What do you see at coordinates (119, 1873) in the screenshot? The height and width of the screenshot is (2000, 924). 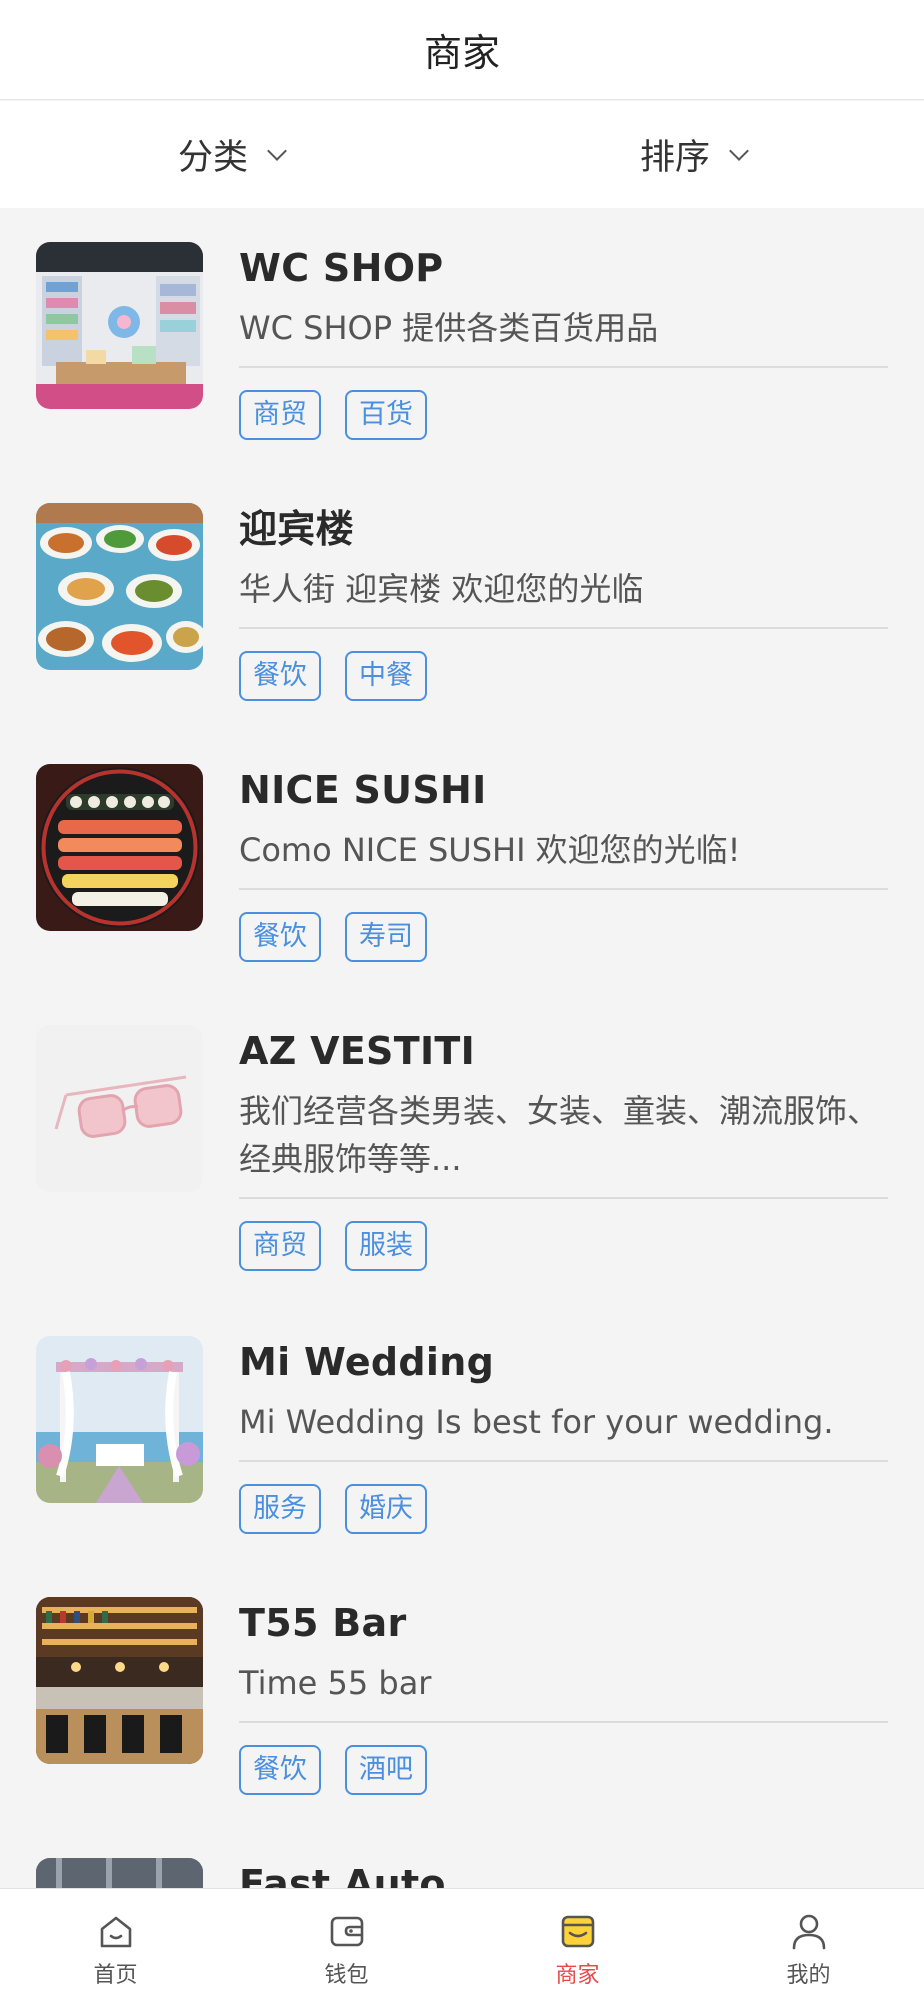 I see `merchant-thumbnail-auto` at bounding box center [119, 1873].